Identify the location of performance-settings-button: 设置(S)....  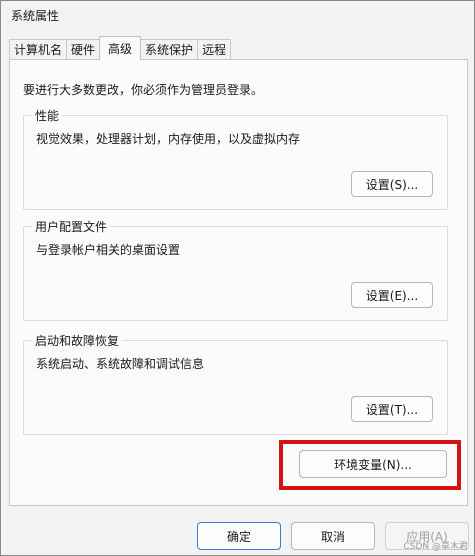
(392, 184).